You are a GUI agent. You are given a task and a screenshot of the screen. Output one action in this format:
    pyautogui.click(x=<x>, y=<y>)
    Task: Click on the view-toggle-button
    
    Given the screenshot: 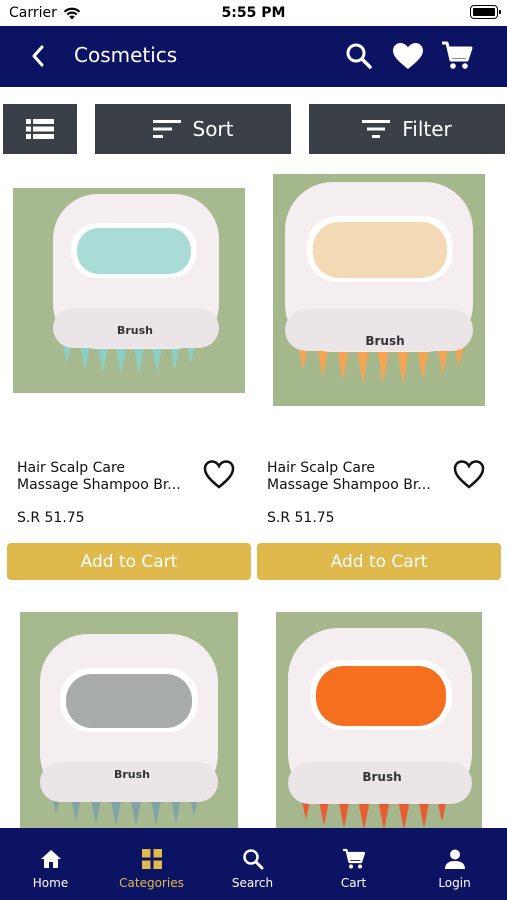 What is the action you would take?
    pyautogui.click(x=40, y=129)
    